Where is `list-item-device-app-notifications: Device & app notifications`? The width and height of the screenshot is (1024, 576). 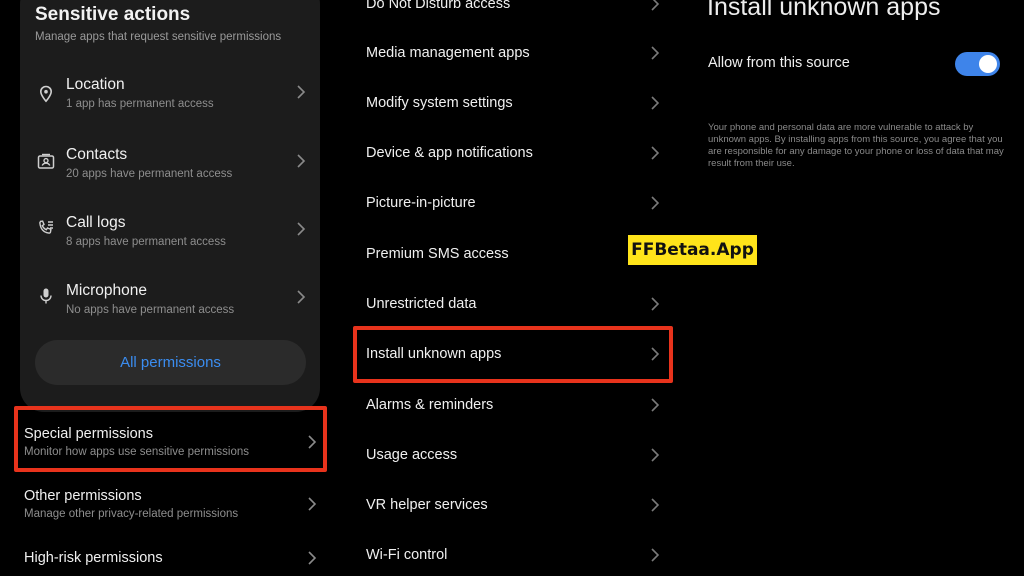
list-item-device-app-notifications: Device & app notifications is located at coordinates (517, 169).